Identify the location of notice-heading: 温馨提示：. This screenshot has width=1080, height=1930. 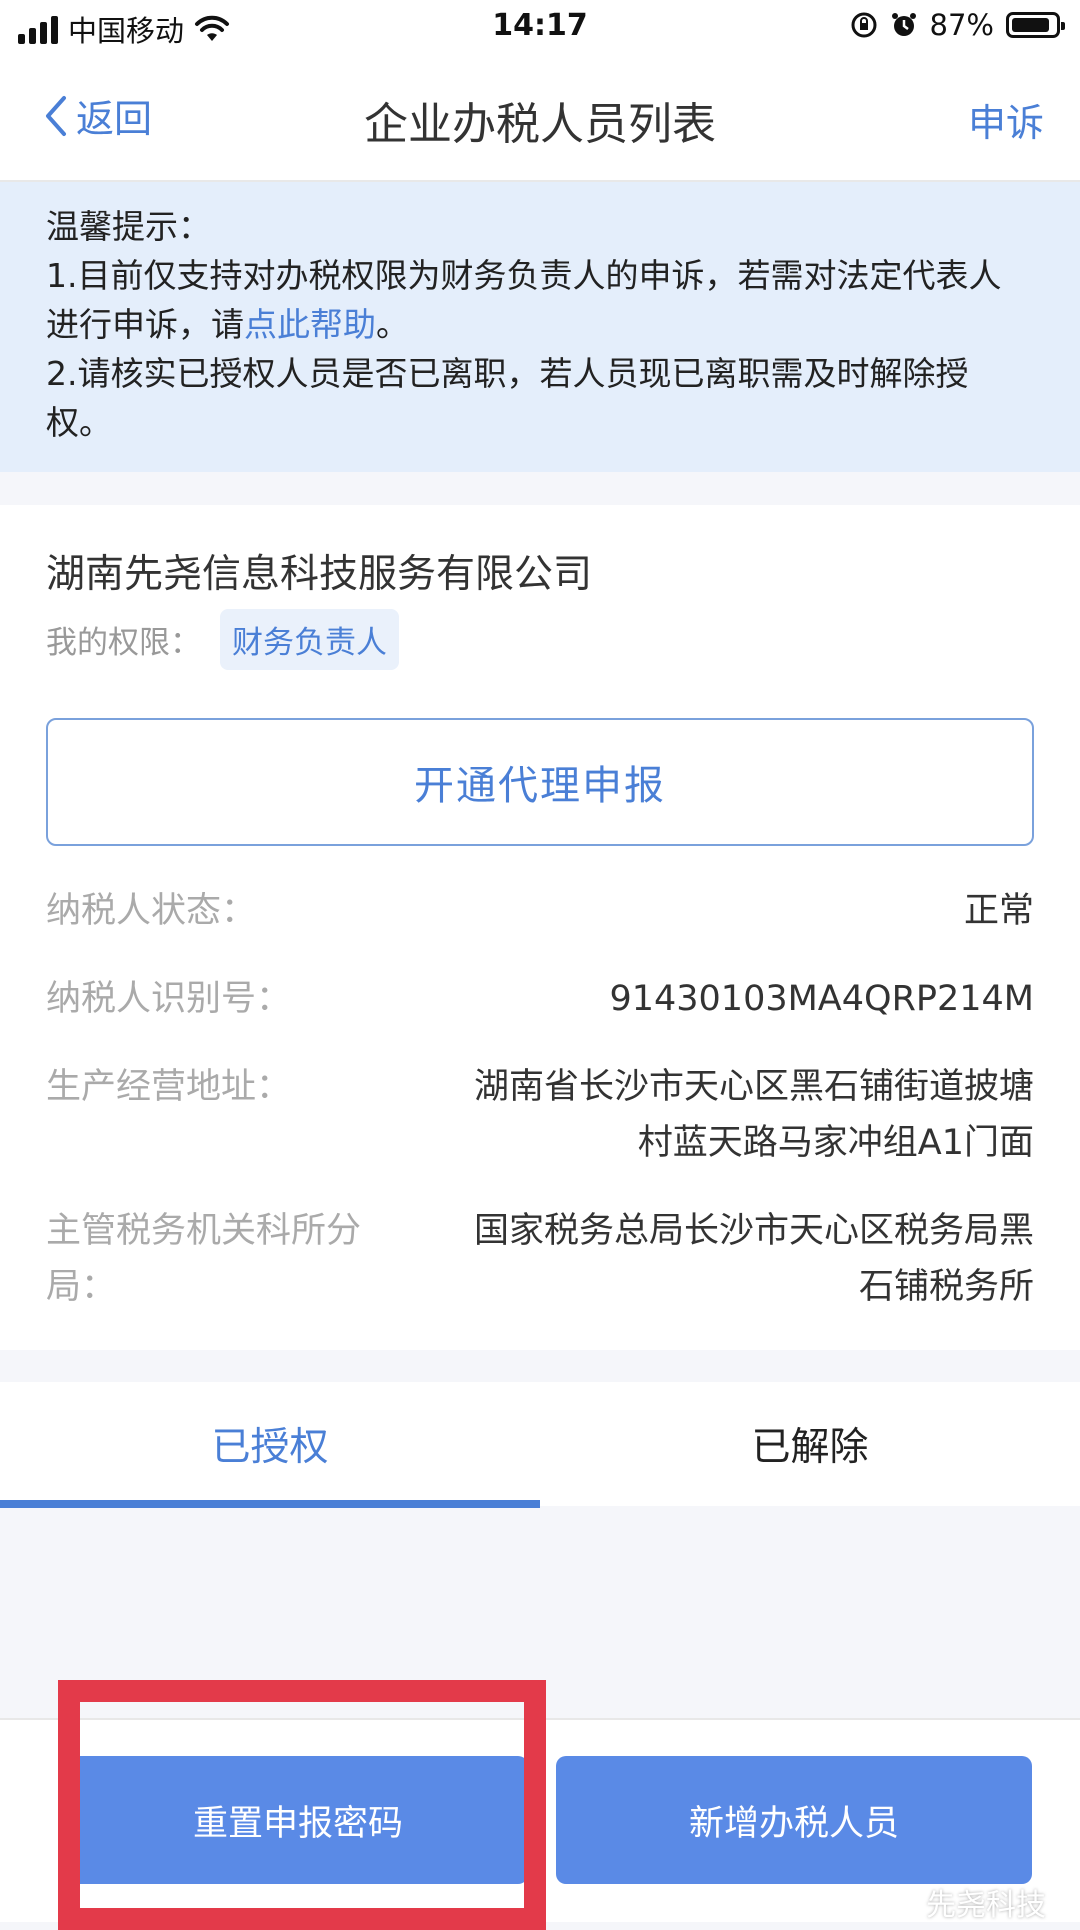
(128, 226).